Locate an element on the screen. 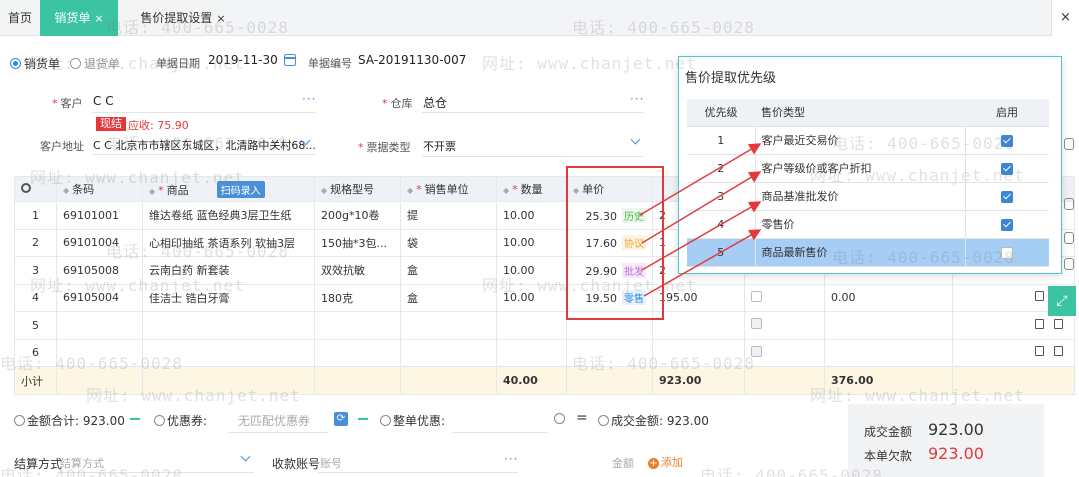  gear-icon is located at coordinates (26, 187).